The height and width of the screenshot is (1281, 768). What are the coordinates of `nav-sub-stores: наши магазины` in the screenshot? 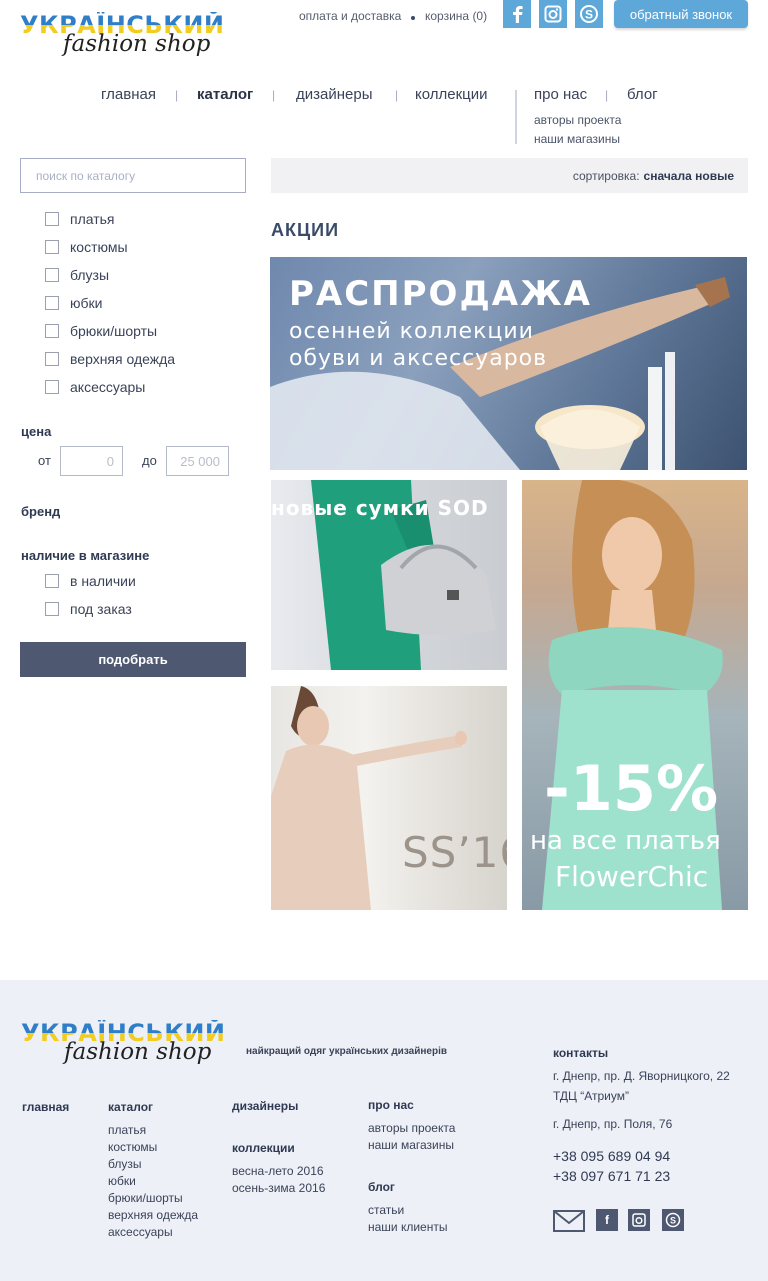 It's located at (577, 139).